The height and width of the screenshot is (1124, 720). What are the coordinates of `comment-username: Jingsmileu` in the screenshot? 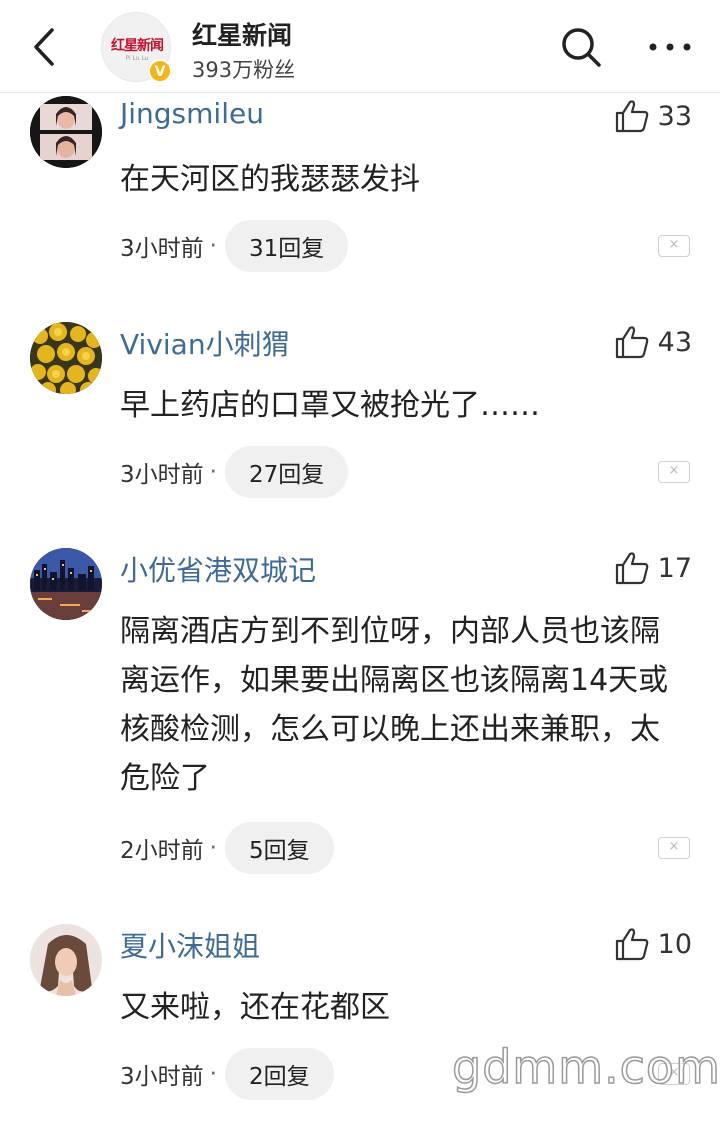 It's located at (192, 113).